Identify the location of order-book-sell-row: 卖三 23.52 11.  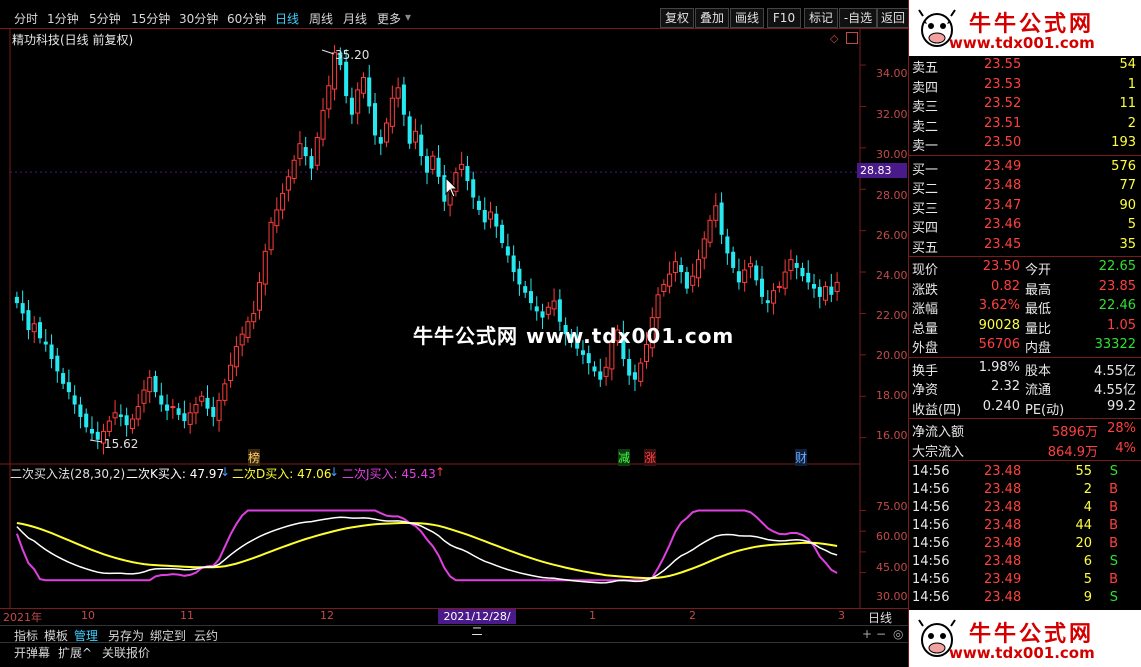
(1025, 105).